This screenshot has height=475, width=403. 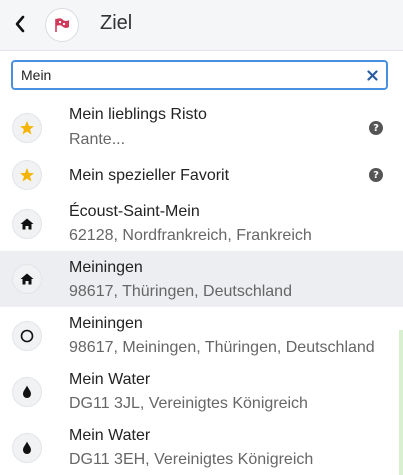 I want to click on result-name: Mein spezieller Favorit, so click(x=149, y=175).